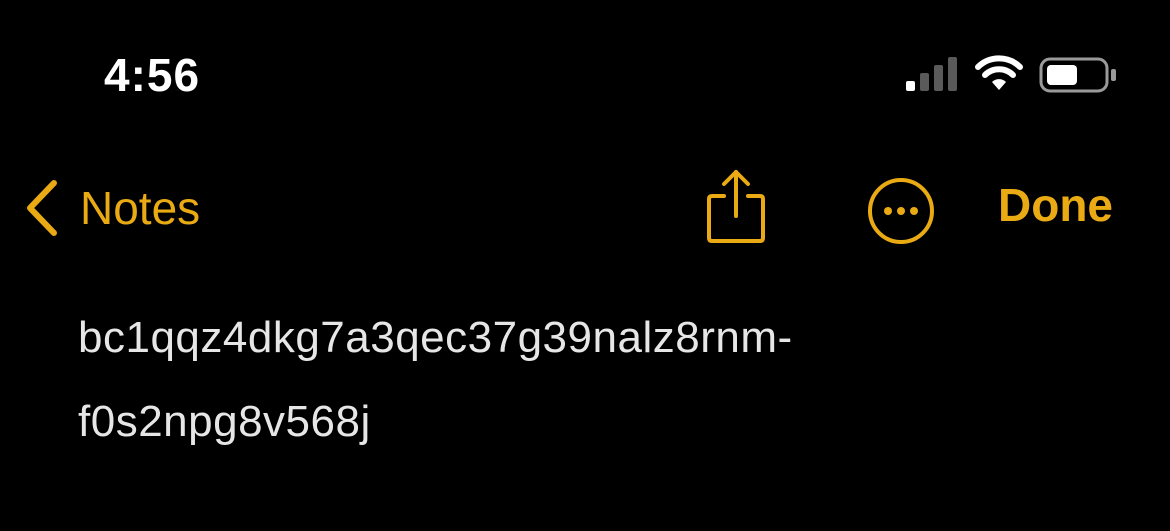 This screenshot has height=531, width=1170. Describe the element at coordinates (224, 421) in the screenshot. I see `note-line: f0s2npg8v568j` at that location.